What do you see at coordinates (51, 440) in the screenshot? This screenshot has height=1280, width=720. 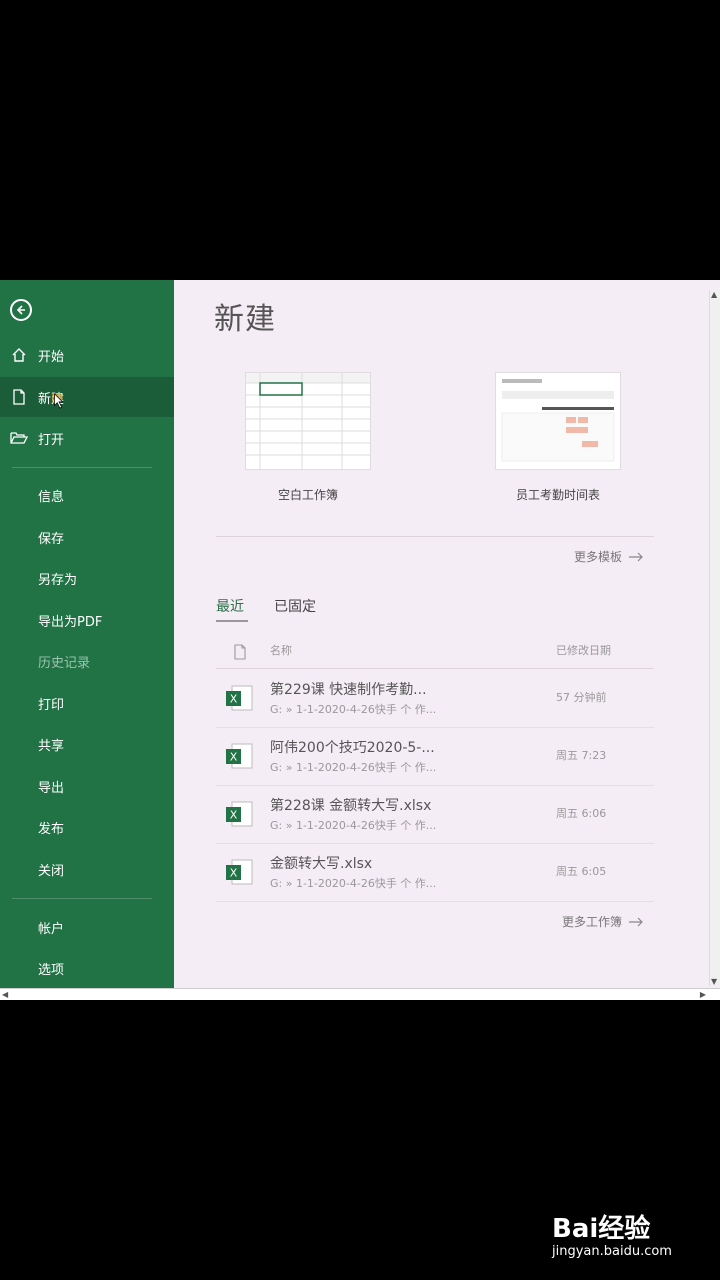 I see `sidebar-item-label: 打开` at bounding box center [51, 440].